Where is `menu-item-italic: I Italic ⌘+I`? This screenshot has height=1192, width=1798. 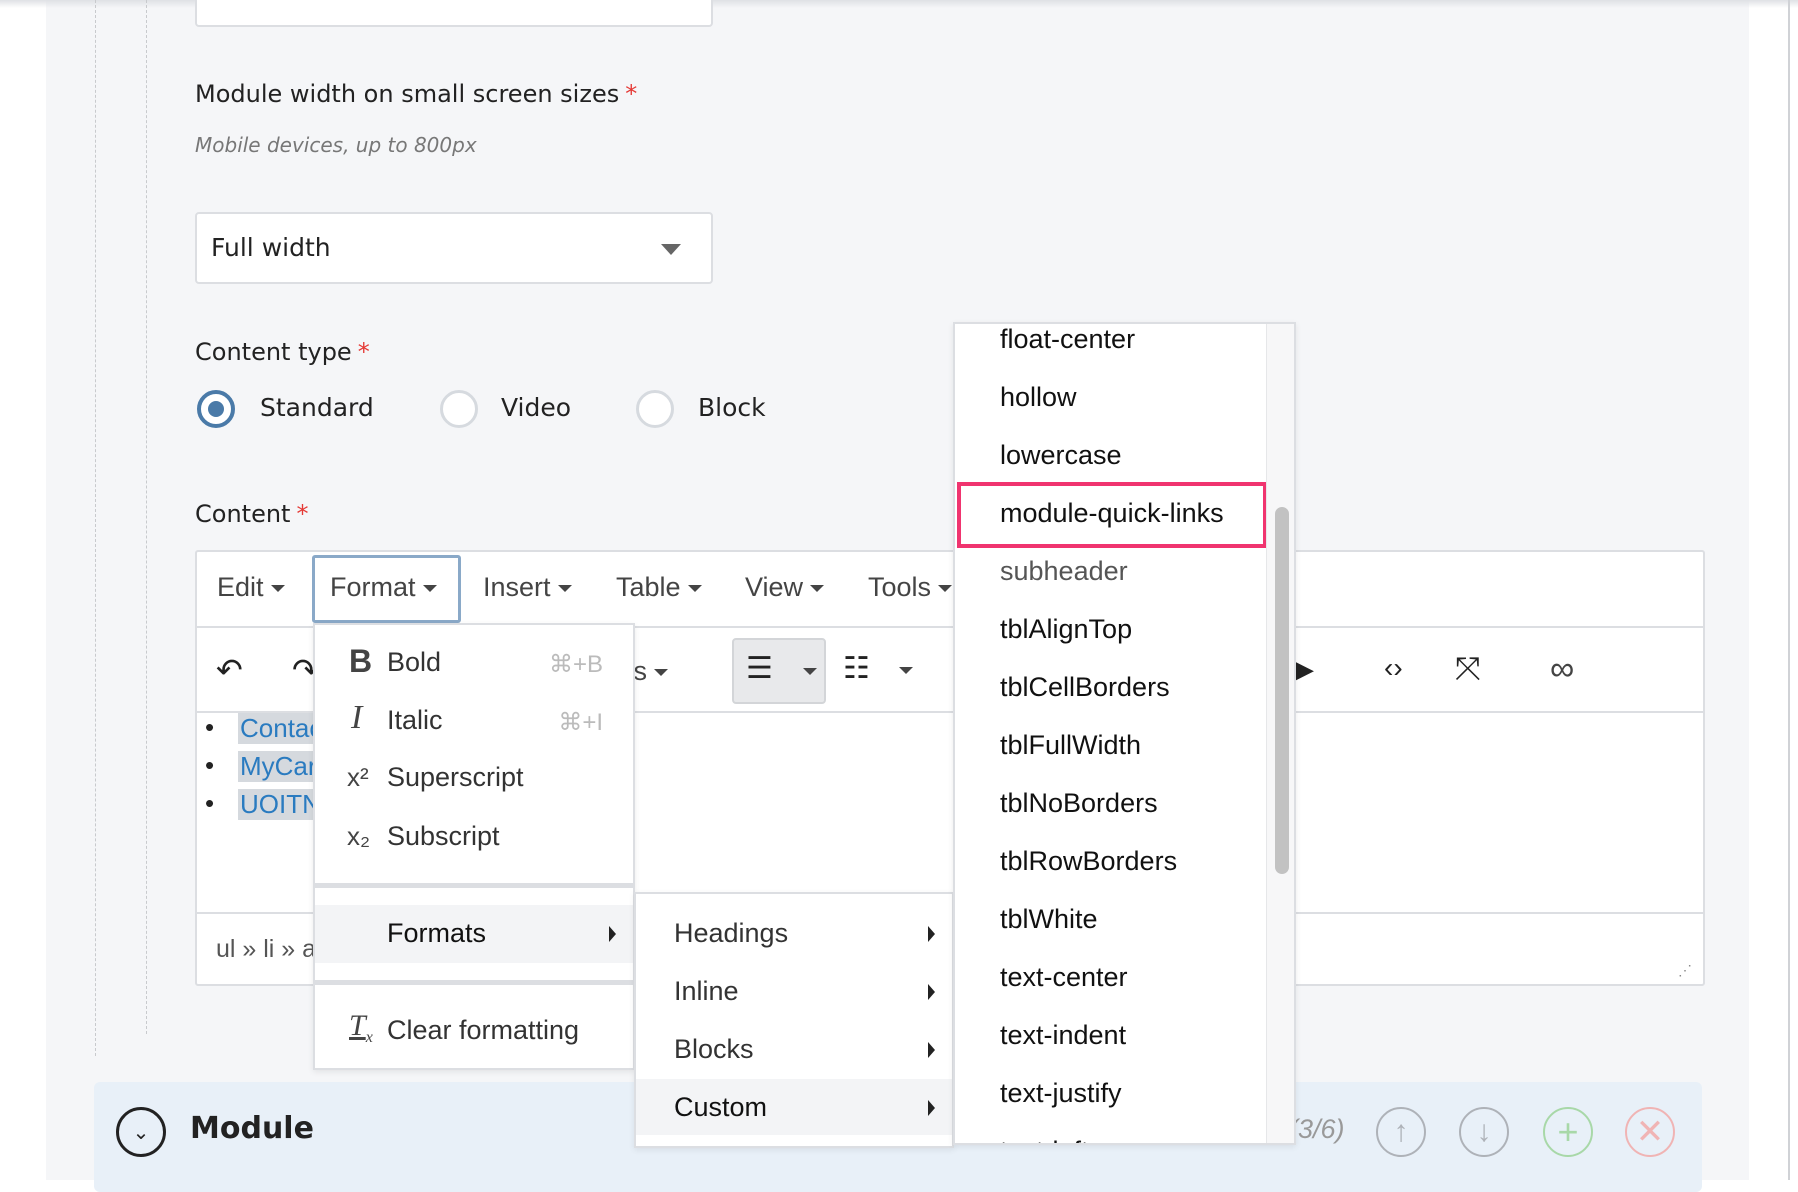
menu-item-italic: I Italic ⌘+I is located at coordinates (474, 723).